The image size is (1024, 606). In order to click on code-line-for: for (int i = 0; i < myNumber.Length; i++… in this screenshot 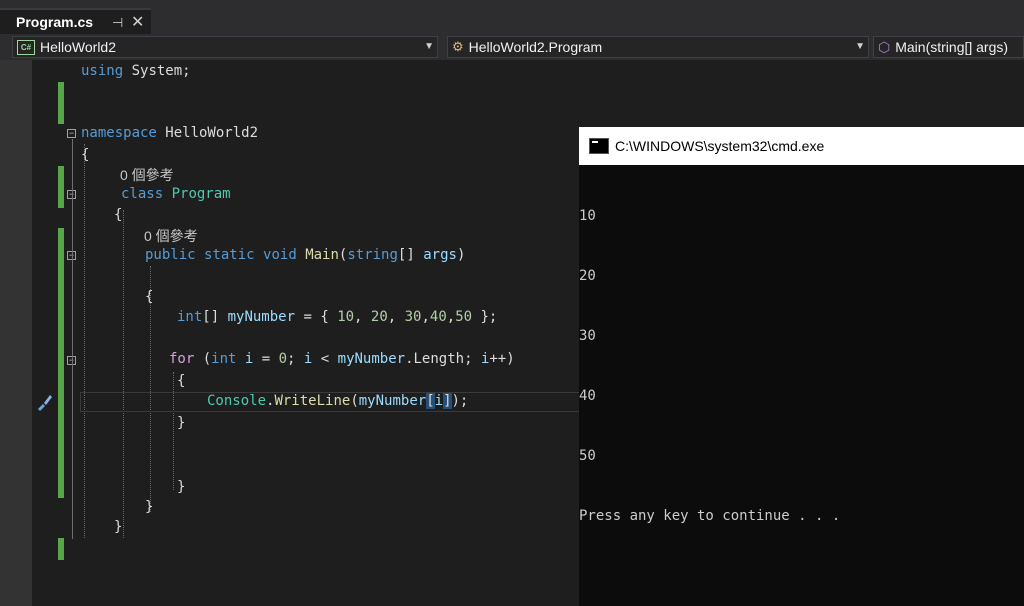, I will do `click(342, 359)`.